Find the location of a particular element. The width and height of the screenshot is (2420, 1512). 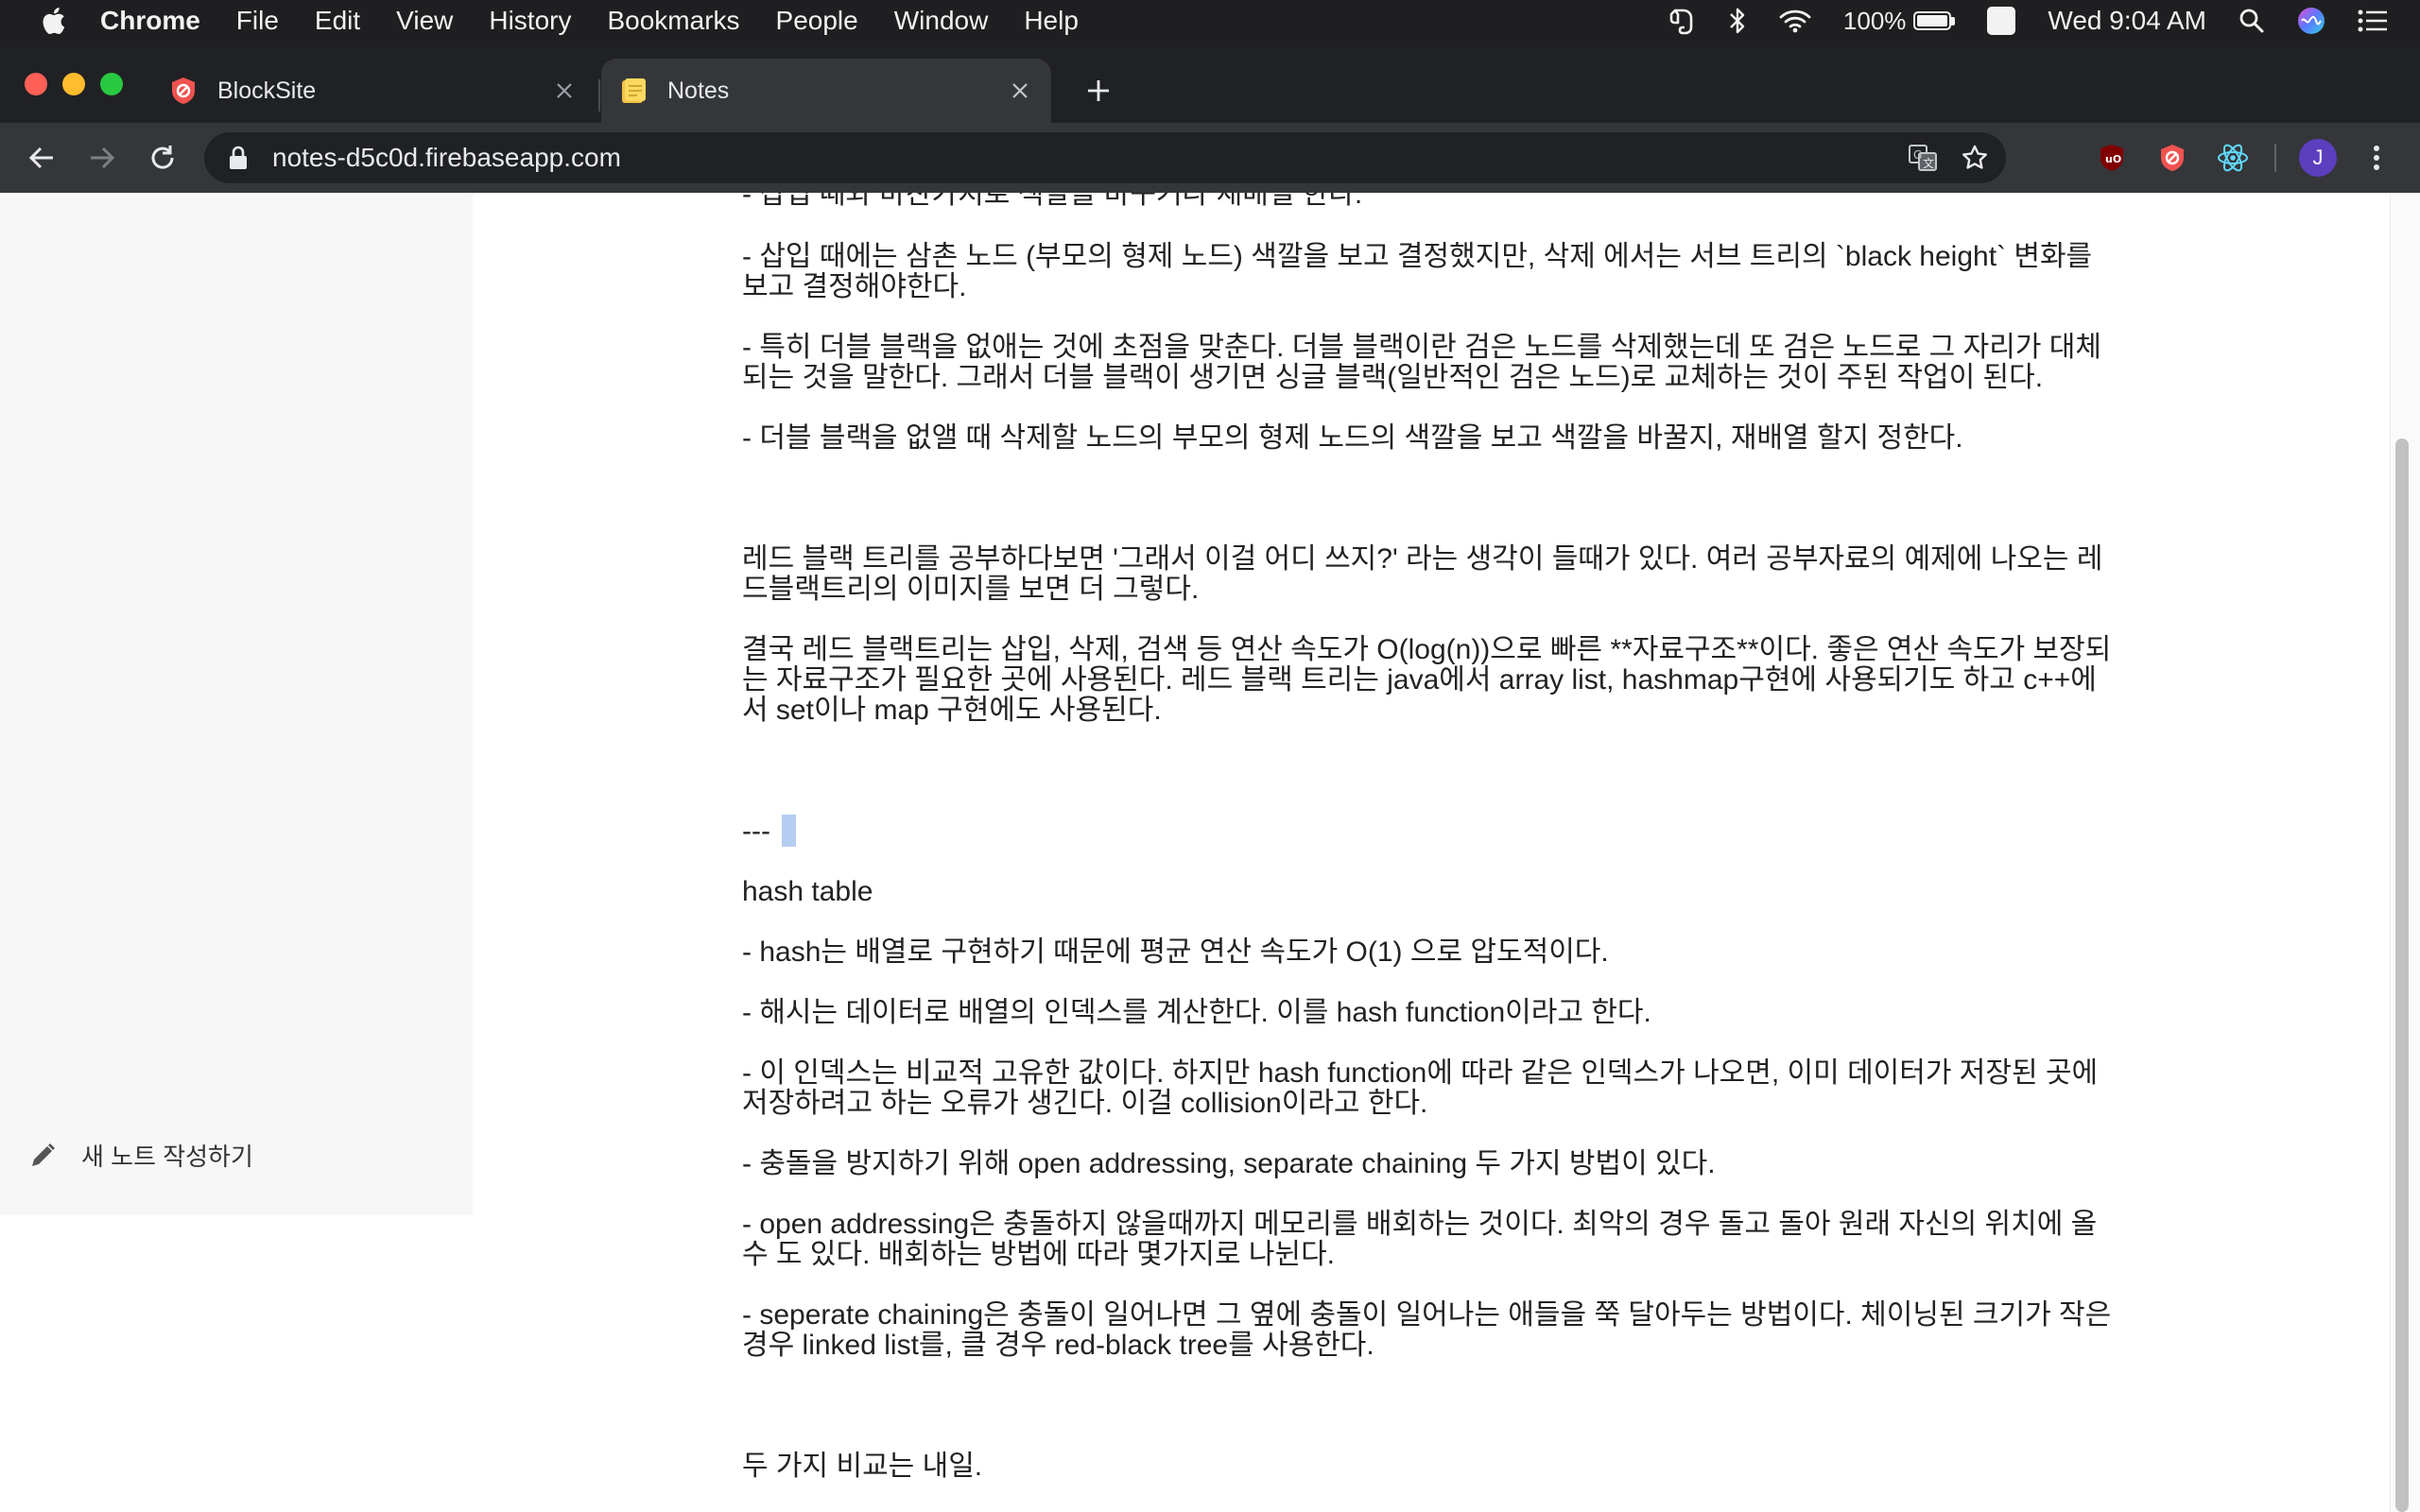

chrome-menu-icon is located at coordinates (2376, 158).